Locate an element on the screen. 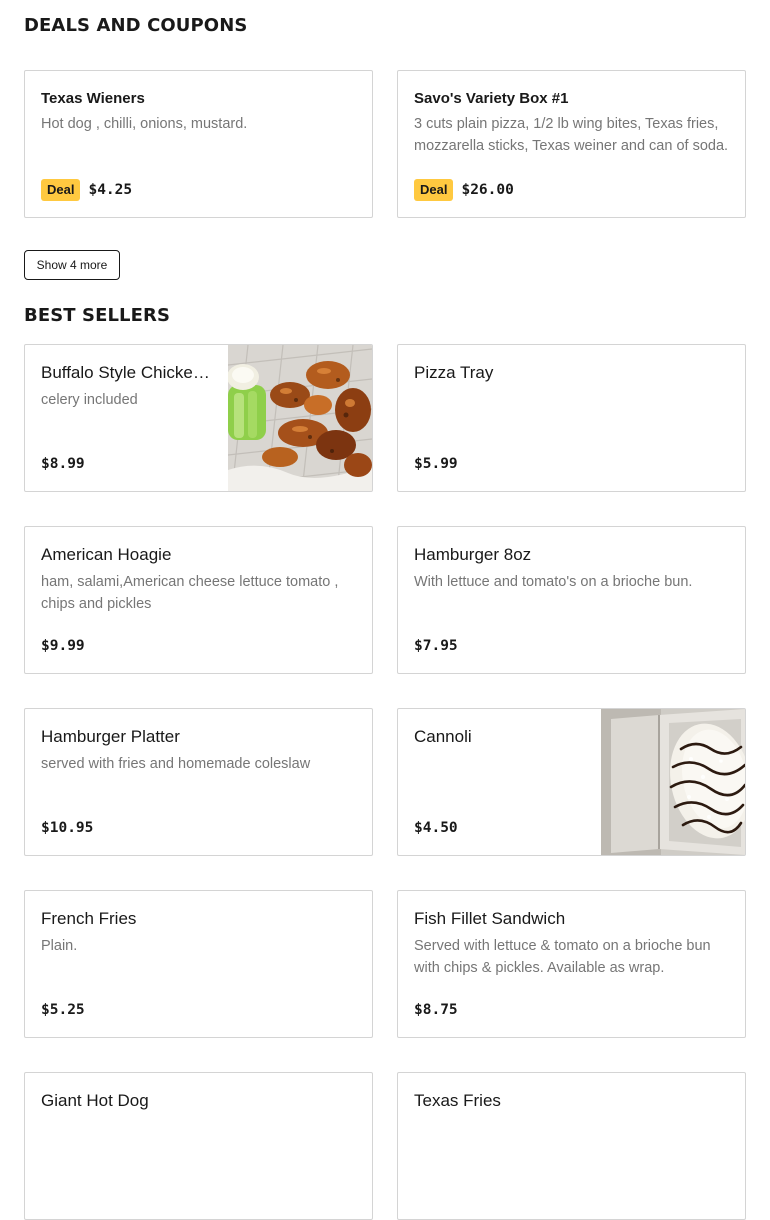 The width and height of the screenshot is (770, 1220). item-price: $8.75 is located at coordinates (436, 1010).